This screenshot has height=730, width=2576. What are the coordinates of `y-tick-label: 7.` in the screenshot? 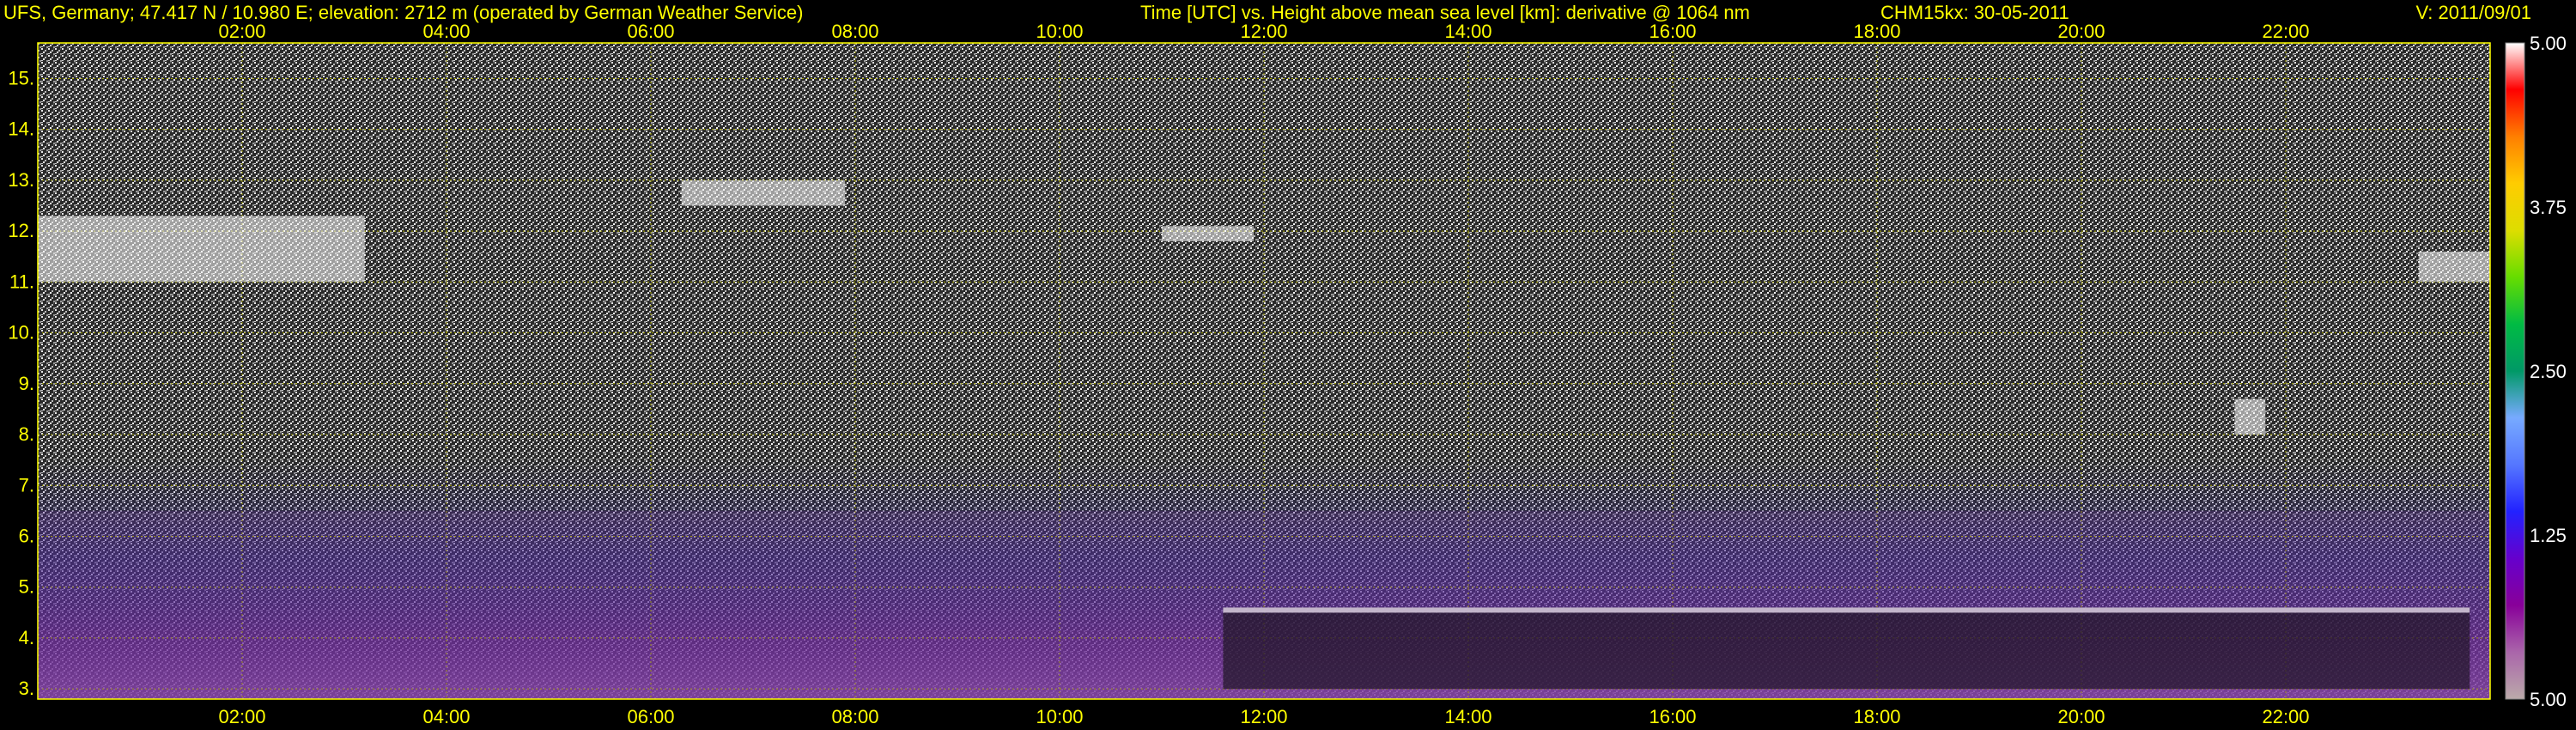 It's located at (27, 485).